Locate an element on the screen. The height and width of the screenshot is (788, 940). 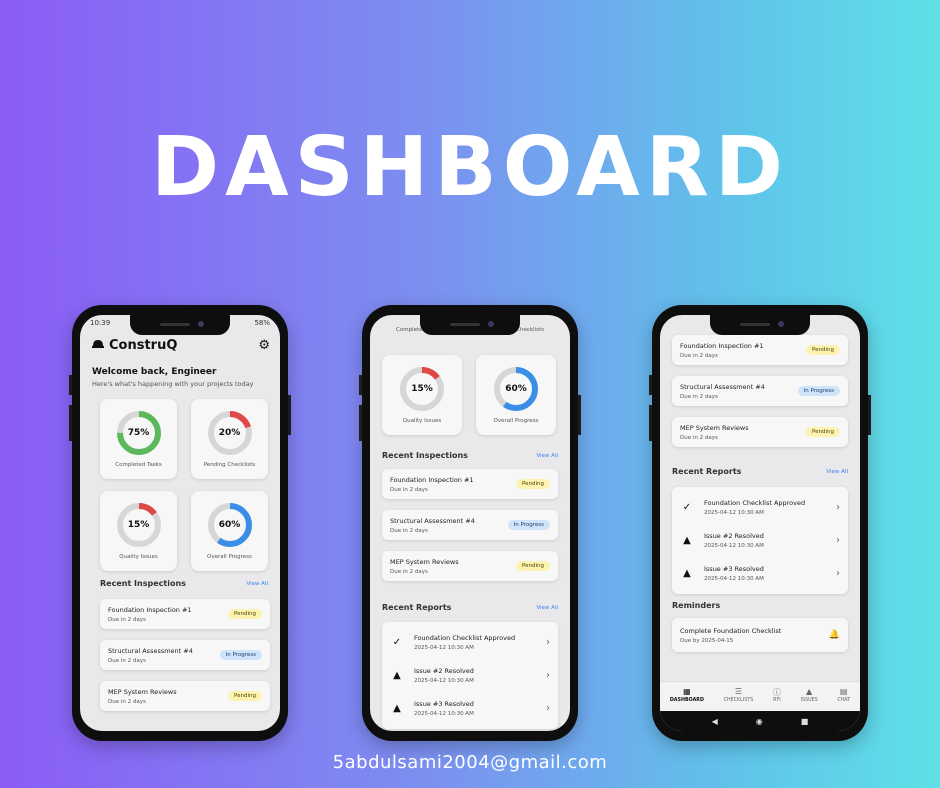
stat-card: 75% Completed Tasks is located at coordinates (138, 439).